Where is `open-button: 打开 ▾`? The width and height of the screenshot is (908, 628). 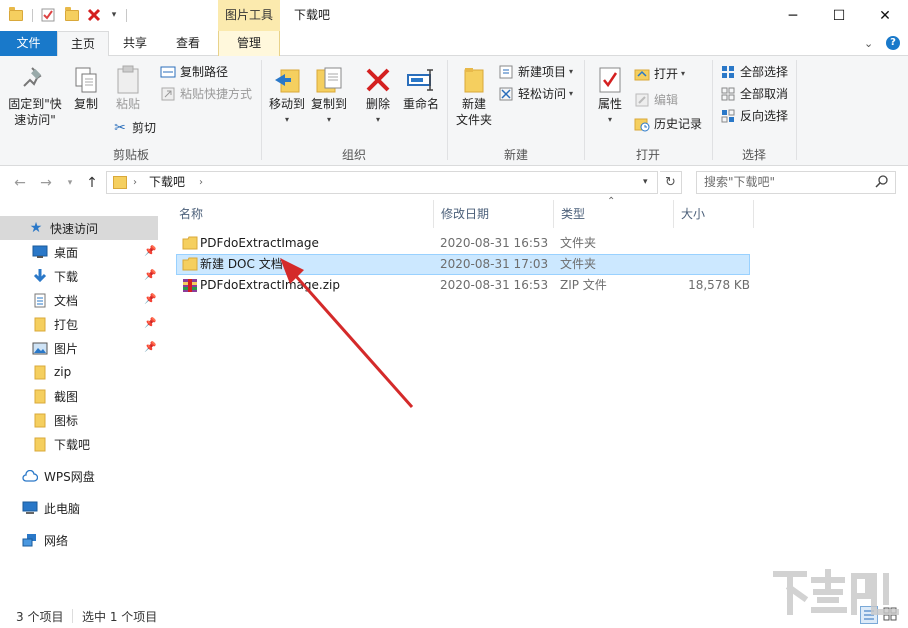 open-button: 打开 ▾ is located at coordinates (659, 74).